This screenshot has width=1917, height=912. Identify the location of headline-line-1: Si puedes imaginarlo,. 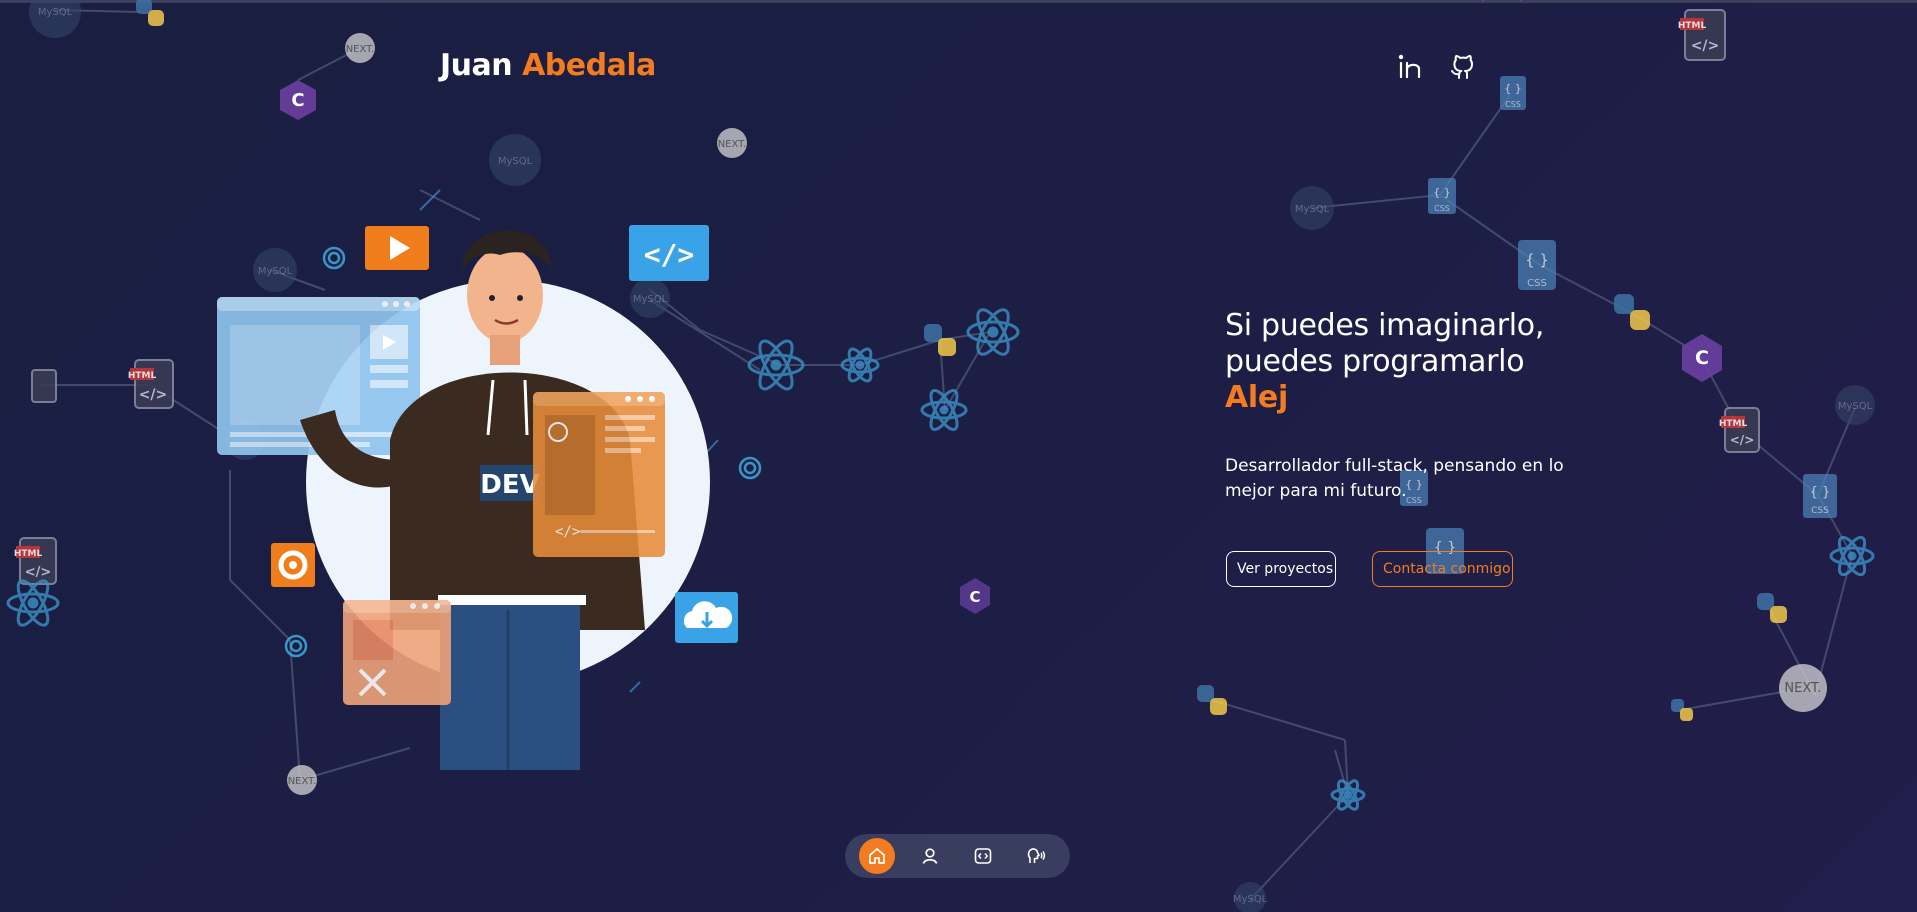
(1385, 325).